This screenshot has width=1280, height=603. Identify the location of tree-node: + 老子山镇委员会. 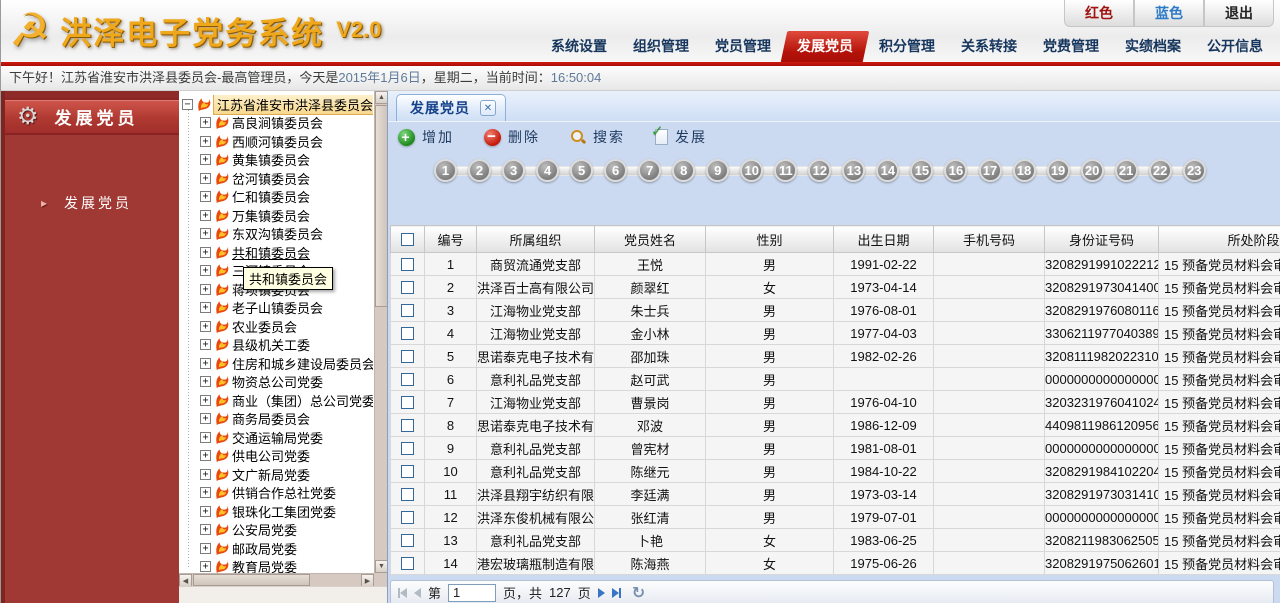
(286, 308).